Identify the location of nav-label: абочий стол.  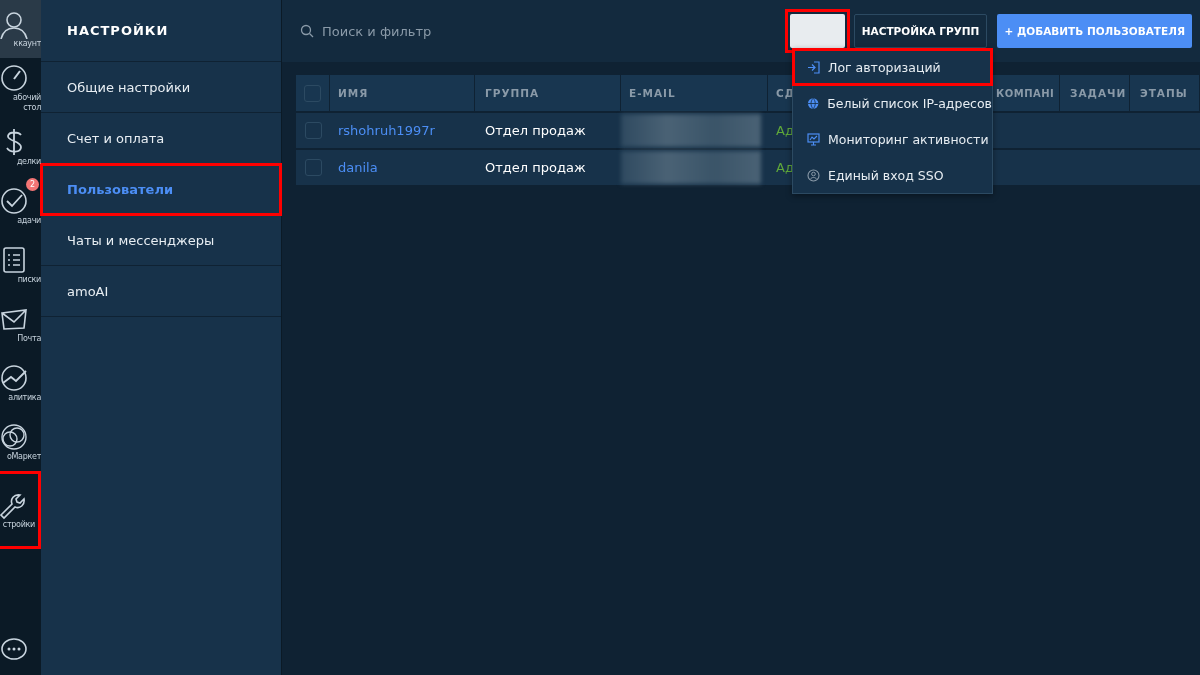
(26, 102).